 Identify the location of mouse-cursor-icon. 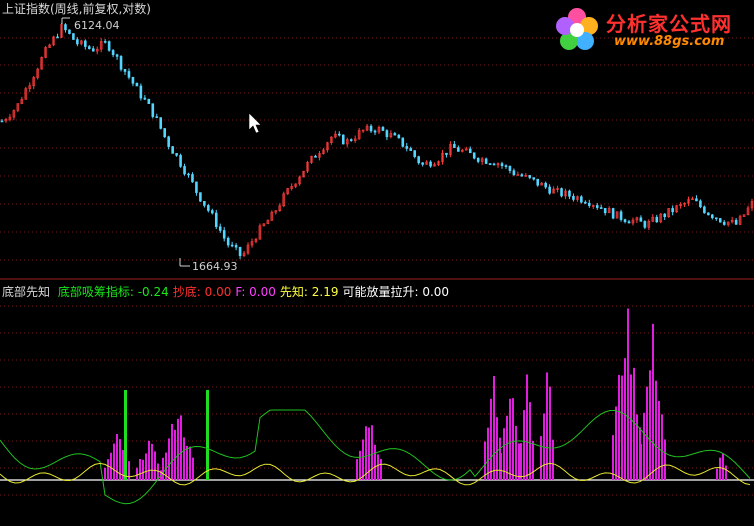
(255, 123).